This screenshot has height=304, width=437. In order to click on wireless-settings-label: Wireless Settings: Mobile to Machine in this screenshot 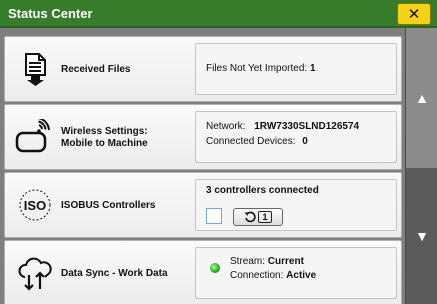, I will do `click(104, 138)`.